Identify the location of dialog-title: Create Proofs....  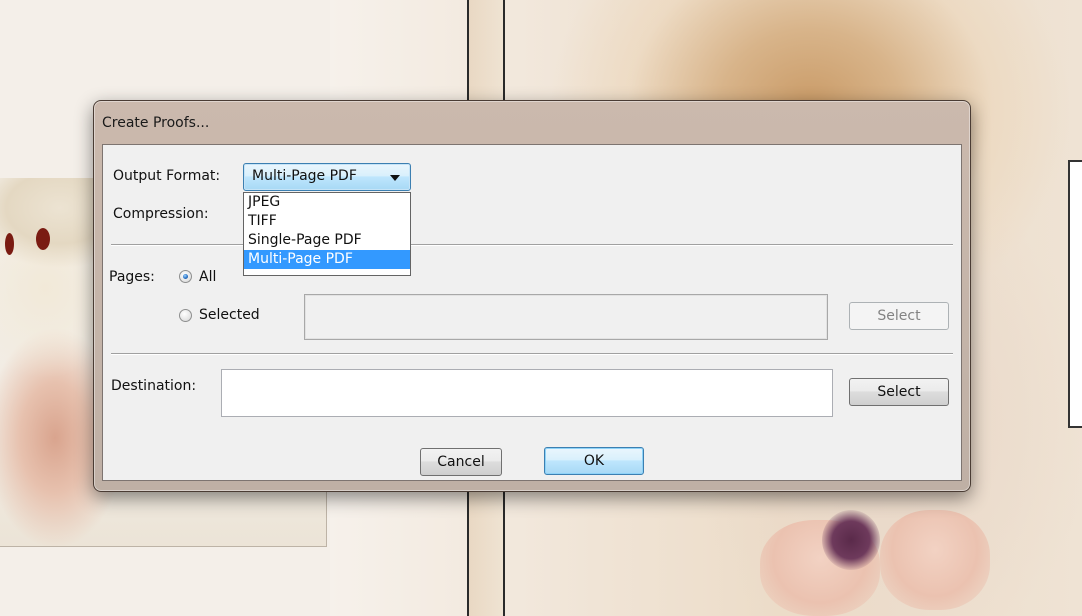
(156, 123).